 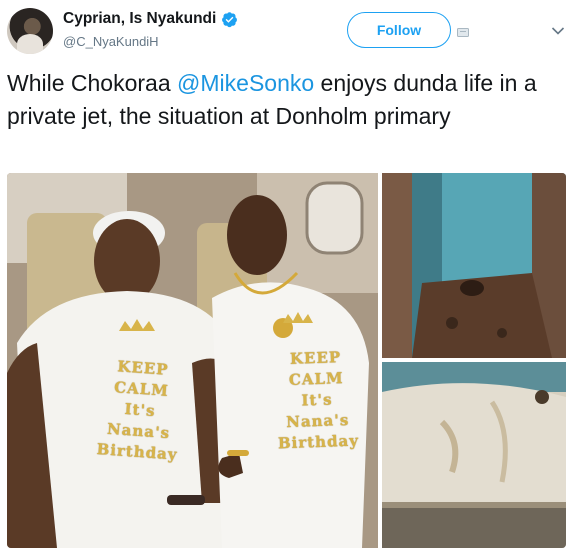 What do you see at coordinates (558, 31) in the screenshot?
I see `chevron-down-icon` at bounding box center [558, 31].